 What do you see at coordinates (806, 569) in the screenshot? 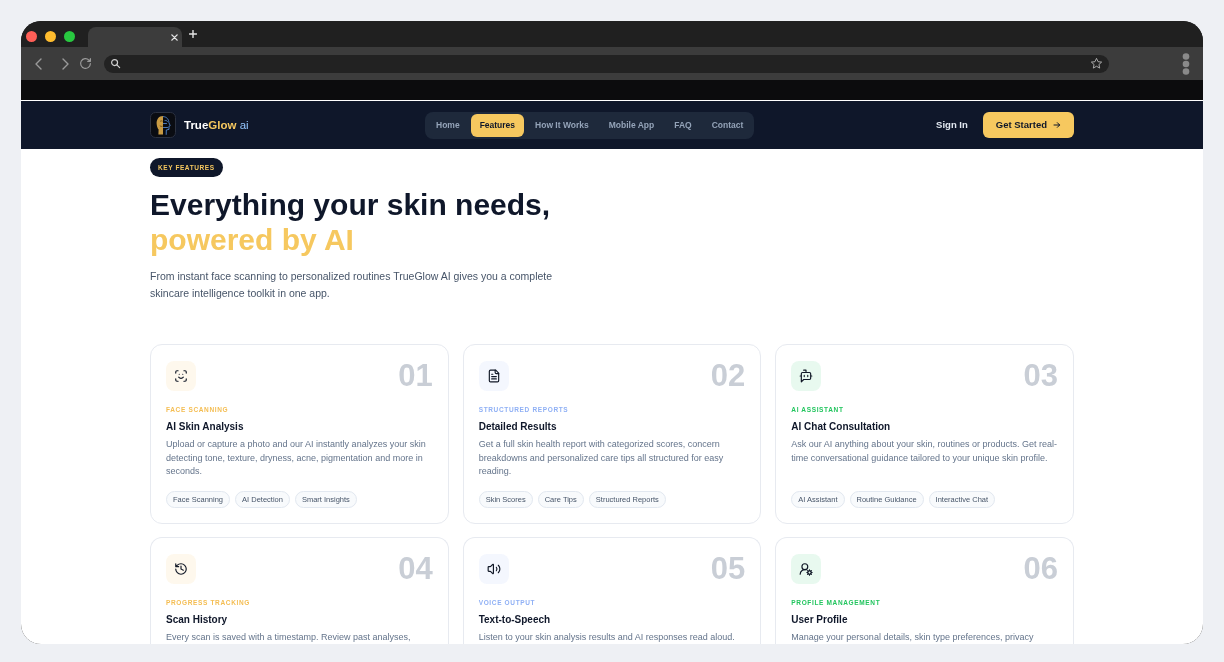
I see `user-gear-icon` at bounding box center [806, 569].